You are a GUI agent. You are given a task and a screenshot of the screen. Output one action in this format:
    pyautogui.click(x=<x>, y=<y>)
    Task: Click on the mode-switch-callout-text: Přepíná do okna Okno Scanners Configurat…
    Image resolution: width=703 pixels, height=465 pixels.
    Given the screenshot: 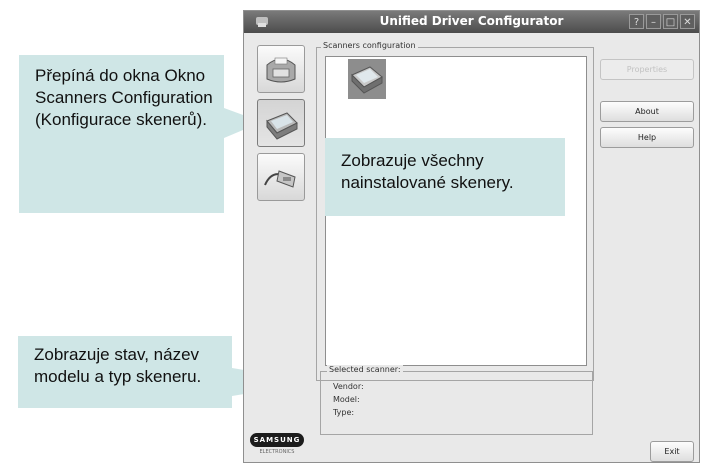 What is the action you would take?
    pyautogui.click(x=124, y=97)
    